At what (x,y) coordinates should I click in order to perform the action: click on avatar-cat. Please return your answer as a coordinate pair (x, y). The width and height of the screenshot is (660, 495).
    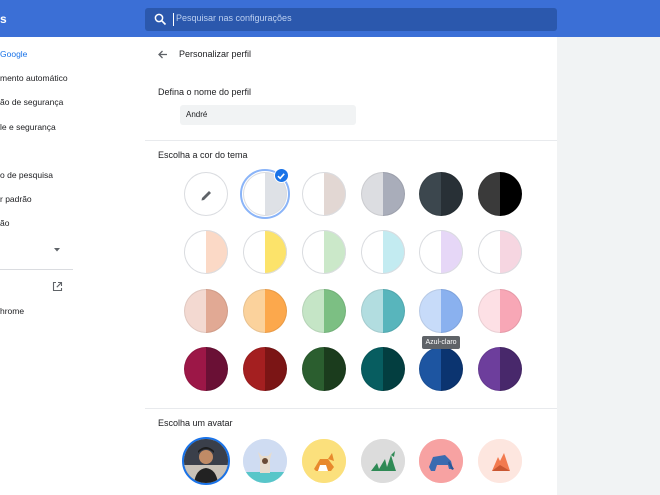
    Looking at the image, I should click on (265, 461).